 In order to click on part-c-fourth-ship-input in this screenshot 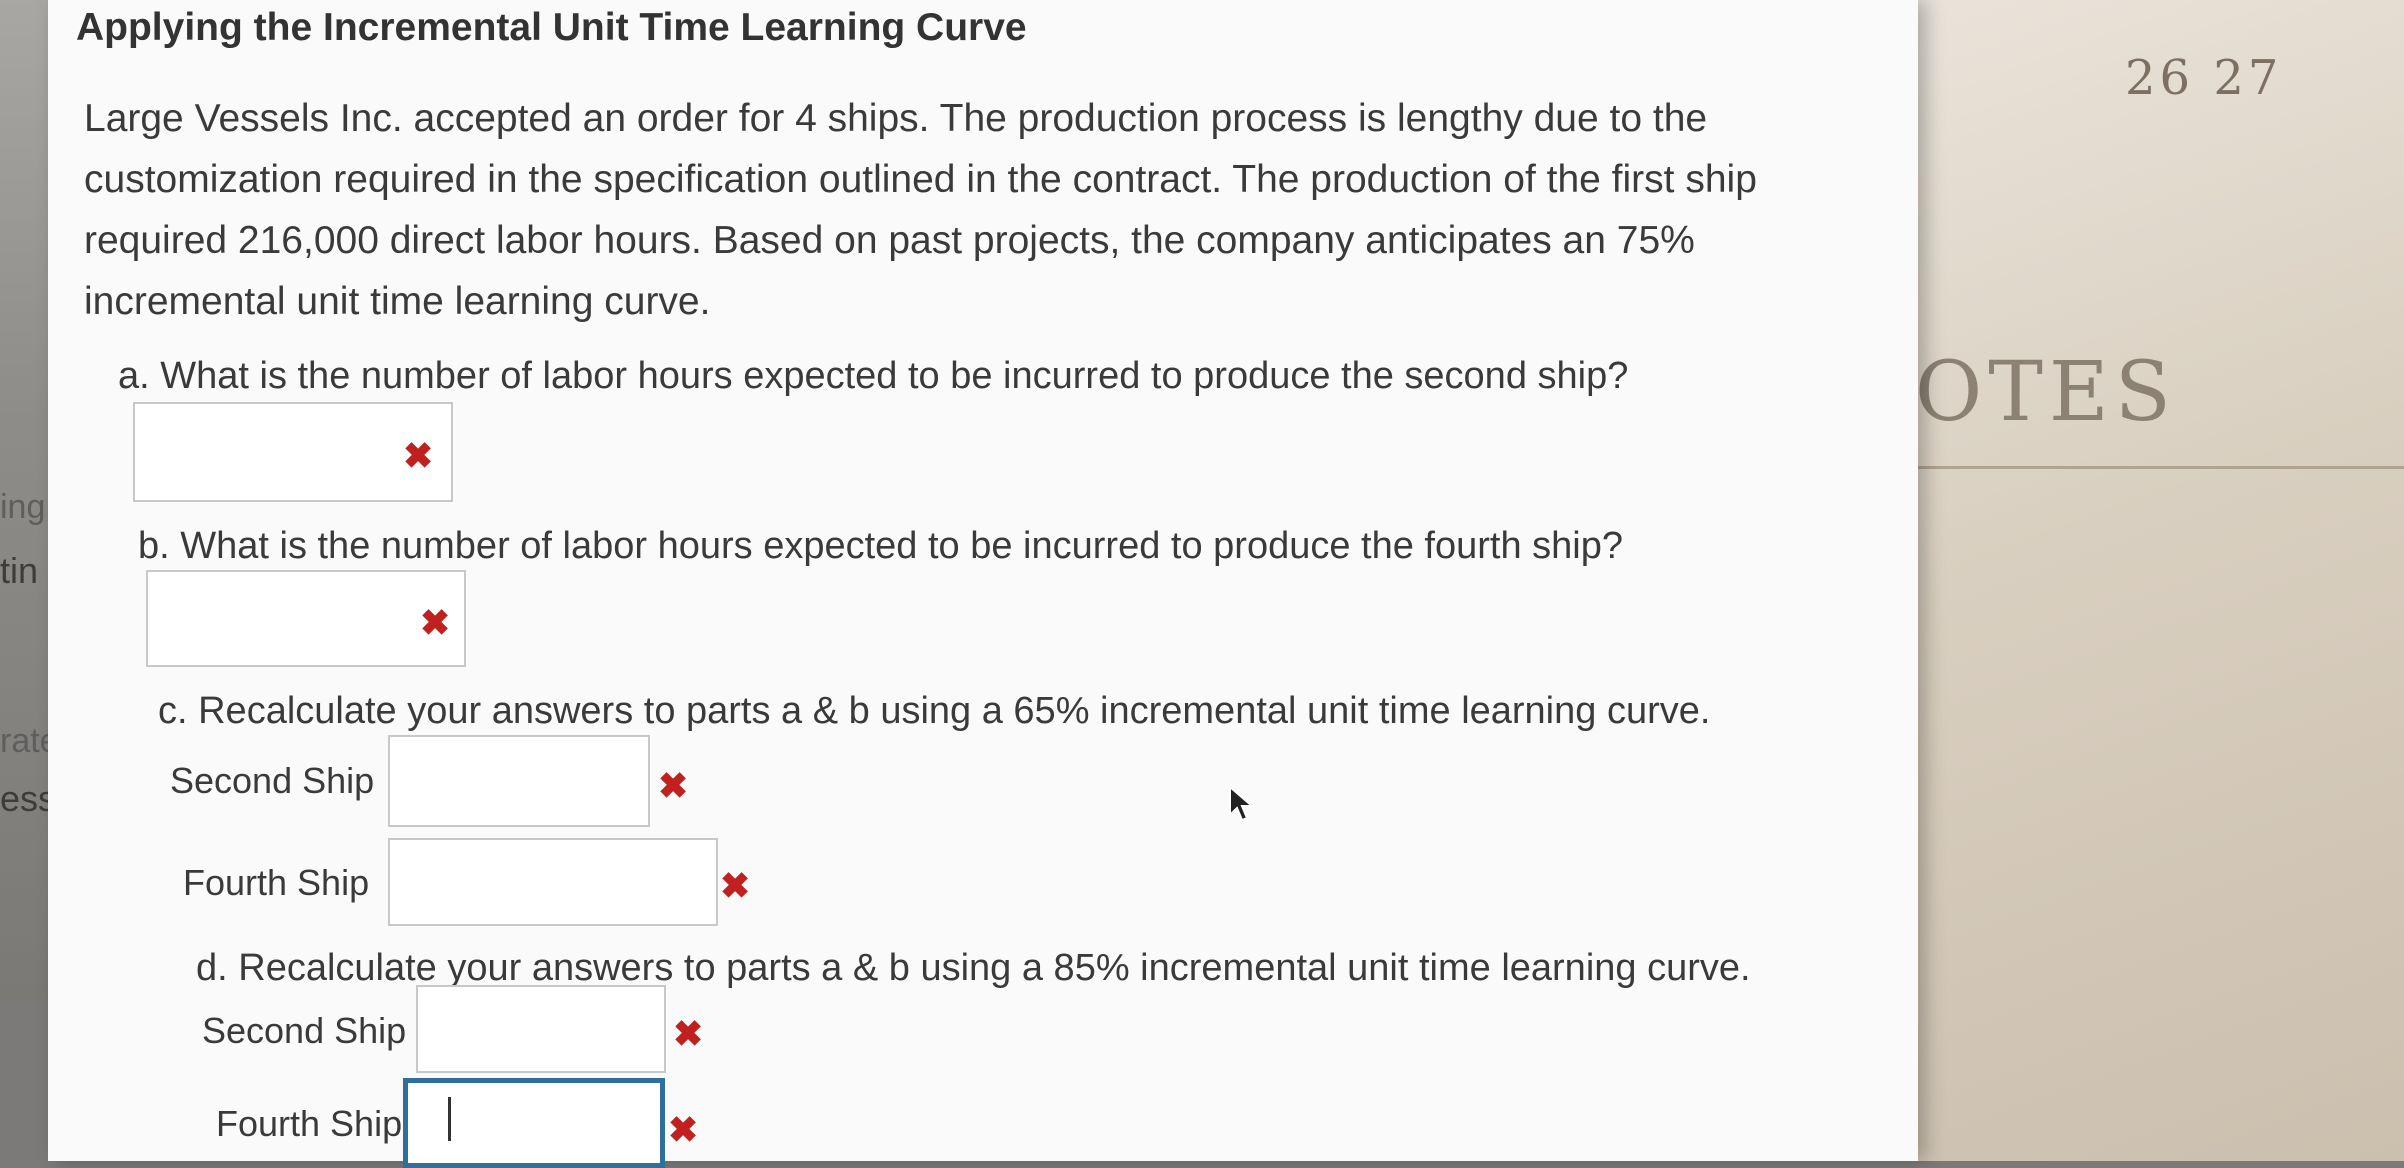, I will do `click(553, 882)`.